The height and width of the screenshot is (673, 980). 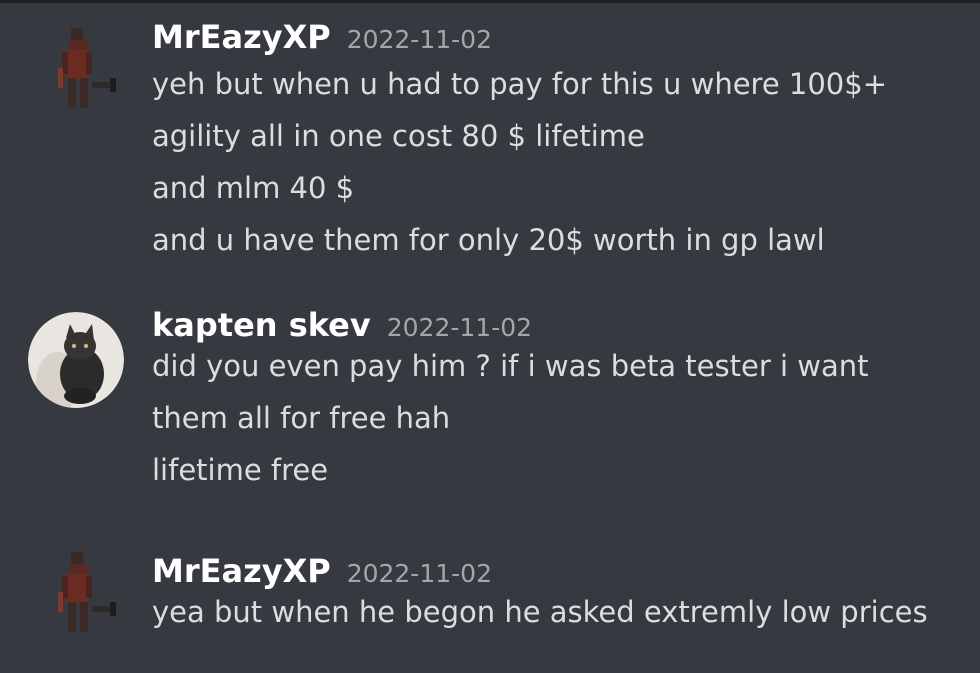 What do you see at coordinates (261, 325) in the screenshot?
I see `username: kapten skev` at bounding box center [261, 325].